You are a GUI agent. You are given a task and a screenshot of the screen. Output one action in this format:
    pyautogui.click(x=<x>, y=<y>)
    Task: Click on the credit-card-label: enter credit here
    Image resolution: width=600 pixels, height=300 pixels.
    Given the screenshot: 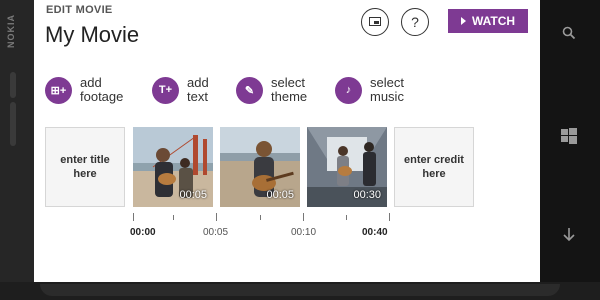 What is the action you would take?
    pyautogui.click(x=434, y=167)
    